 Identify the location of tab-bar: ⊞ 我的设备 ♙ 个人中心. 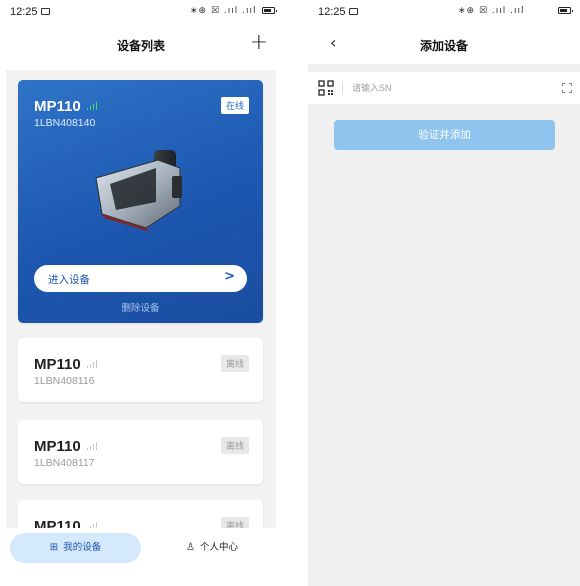
(141, 557).